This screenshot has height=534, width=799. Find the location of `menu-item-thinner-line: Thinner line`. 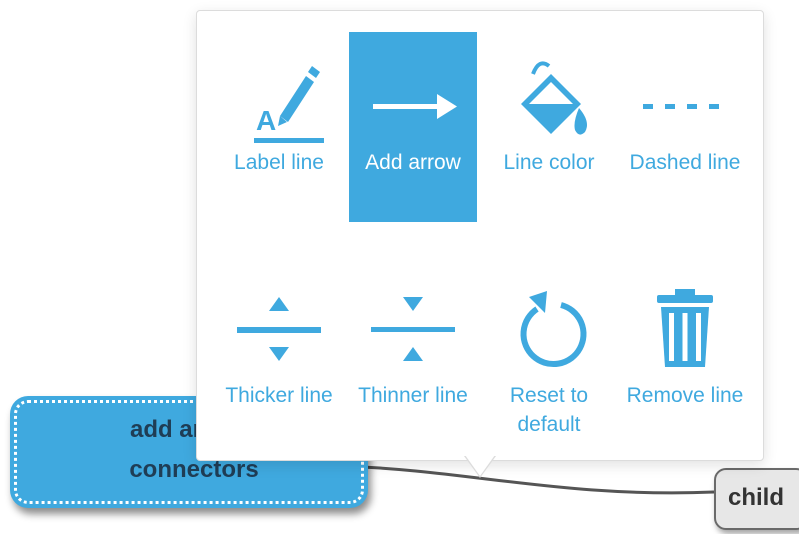

menu-item-thinner-line: Thinner line is located at coordinates (413, 372).